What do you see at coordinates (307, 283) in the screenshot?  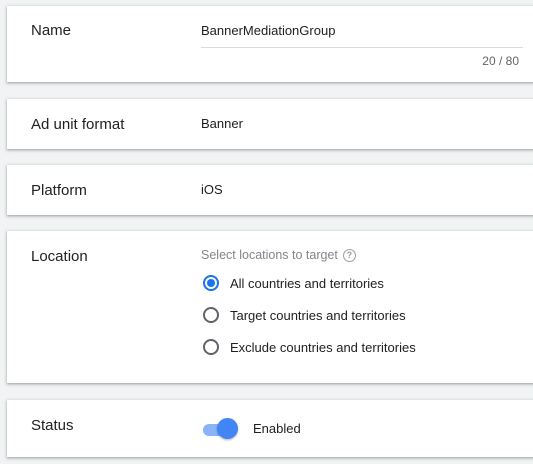 I see `radio-label: All countries and territories` at bounding box center [307, 283].